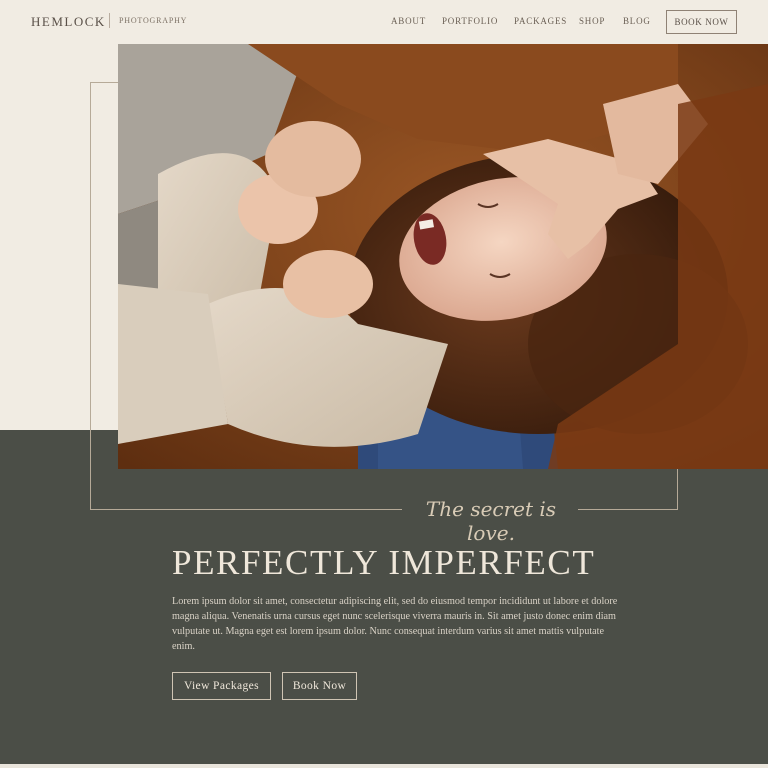 The image size is (768, 768). What do you see at coordinates (470, 21) in the screenshot?
I see `nav-portfolio: PORTFOLIO` at bounding box center [470, 21].